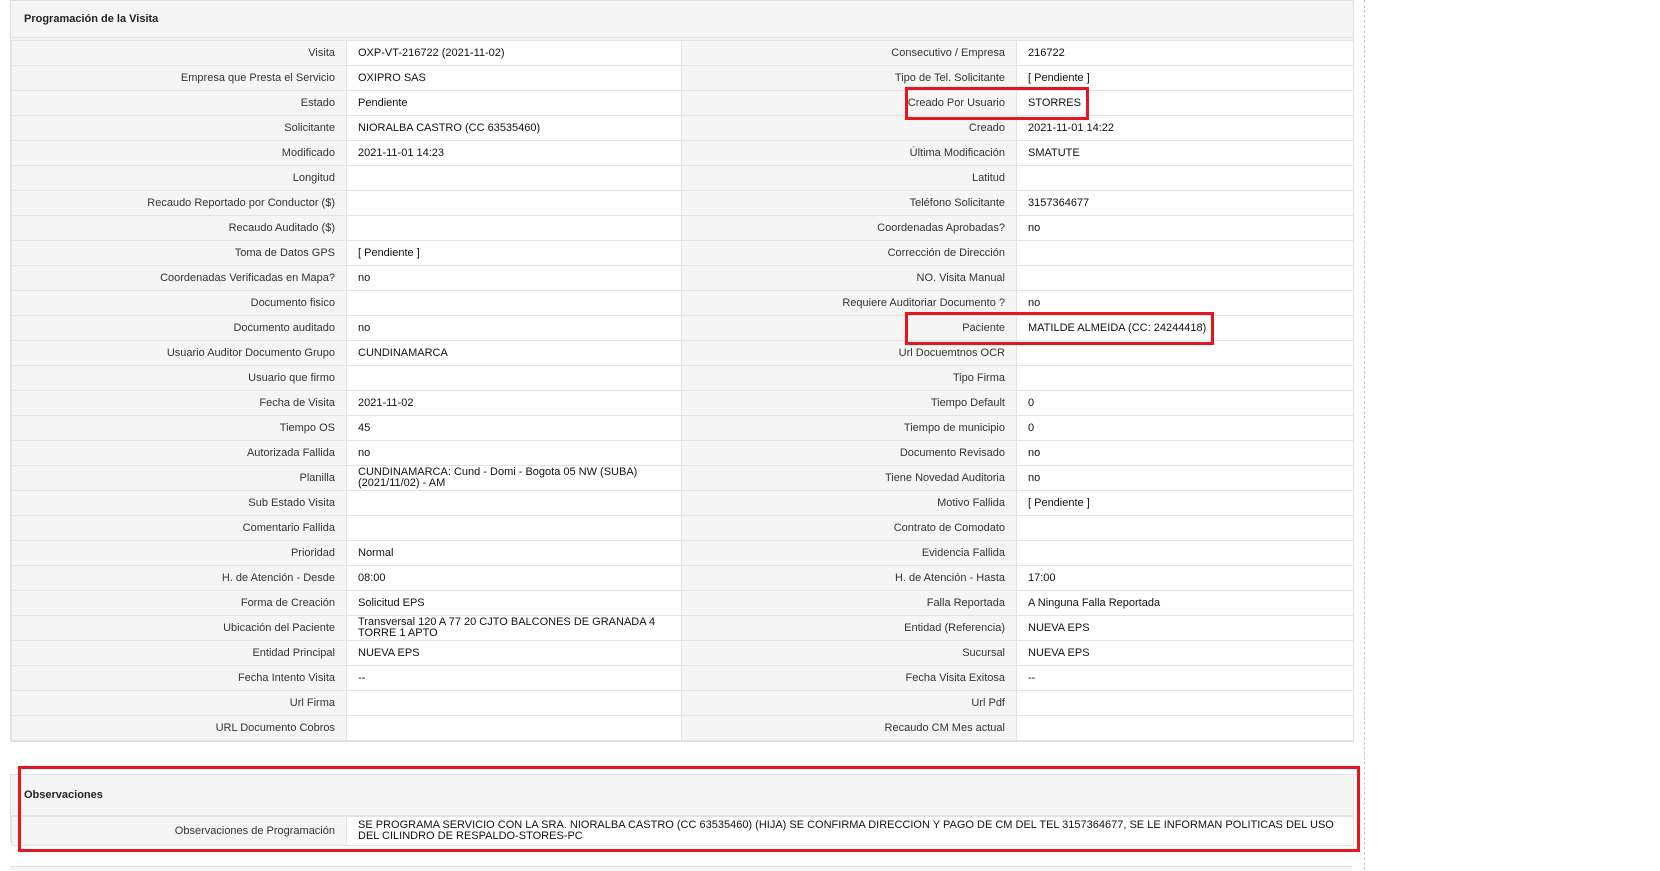 The height and width of the screenshot is (871, 1660). I want to click on field-label: Creado, so click(849, 128).